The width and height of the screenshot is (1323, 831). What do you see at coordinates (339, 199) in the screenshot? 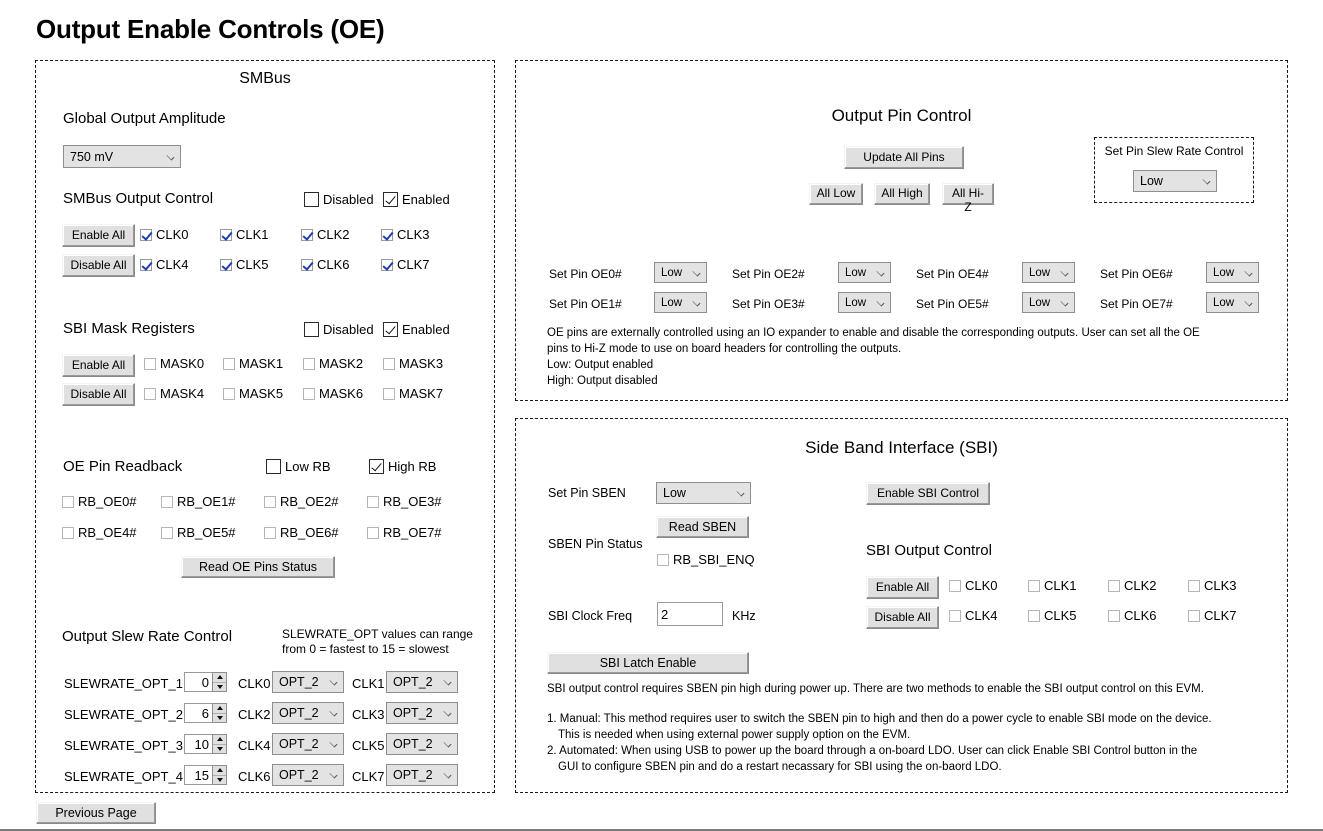
I see `smbus-output-disabled-checkbox: Disabled` at bounding box center [339, 199].